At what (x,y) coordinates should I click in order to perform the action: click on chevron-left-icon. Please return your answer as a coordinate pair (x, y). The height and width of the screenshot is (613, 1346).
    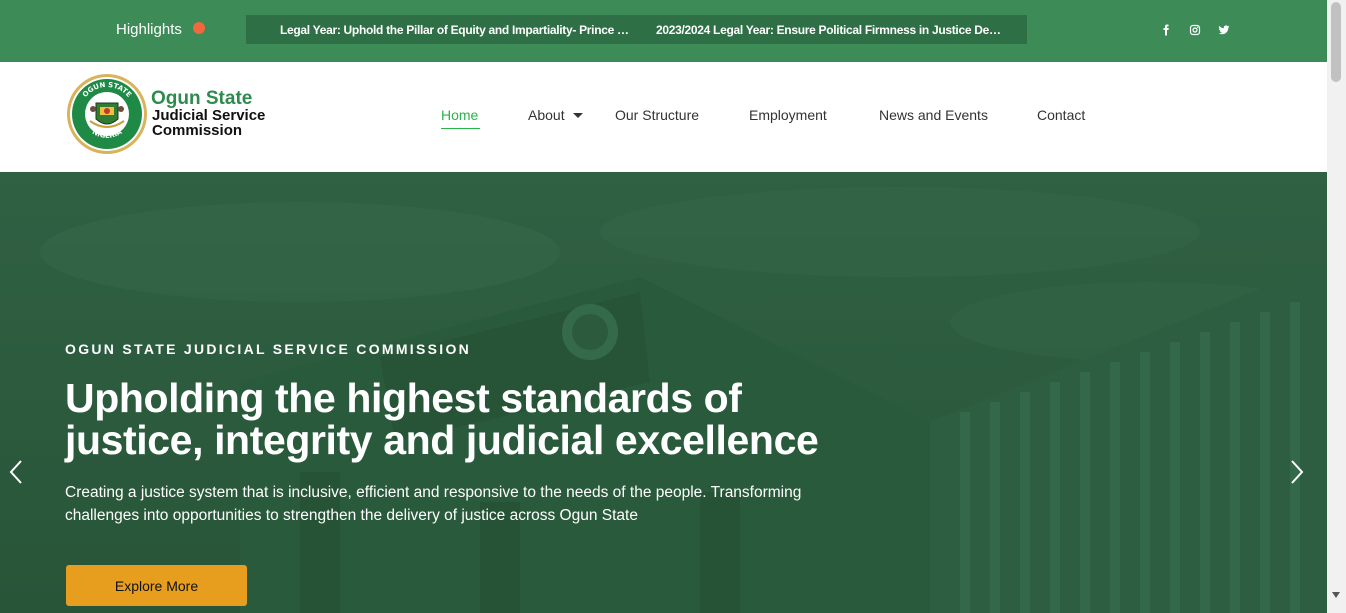
    Looking at the image, I should click on (16, 472).